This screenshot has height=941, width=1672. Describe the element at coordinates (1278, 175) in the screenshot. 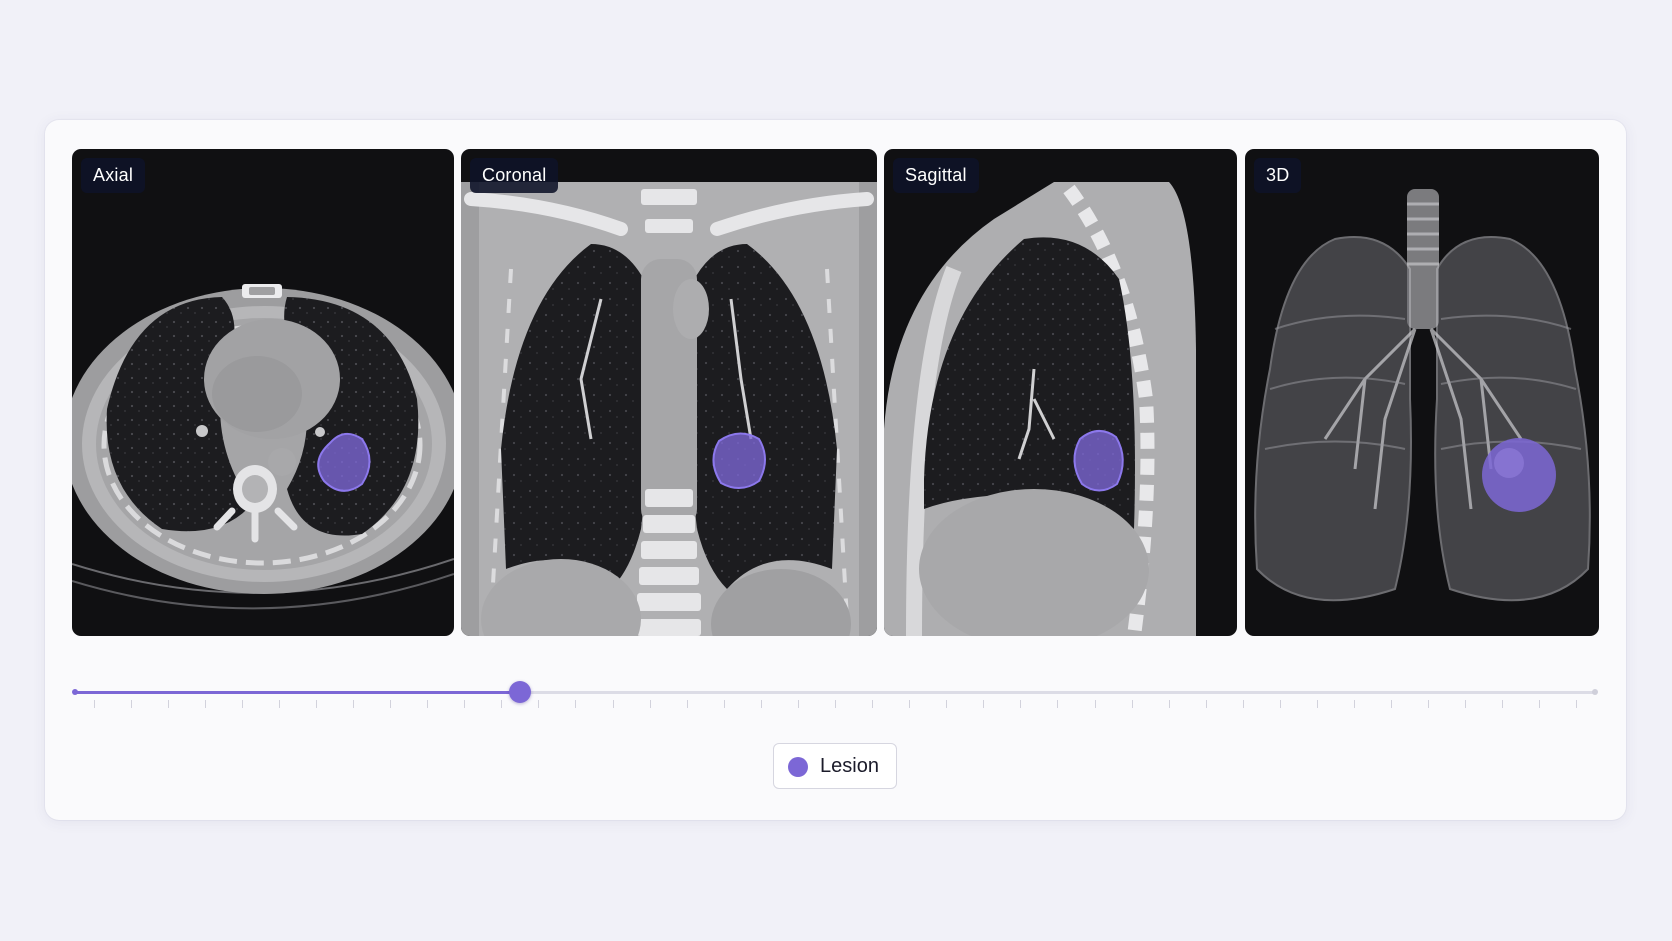

I see `view-label-3d: 3D` at that location.